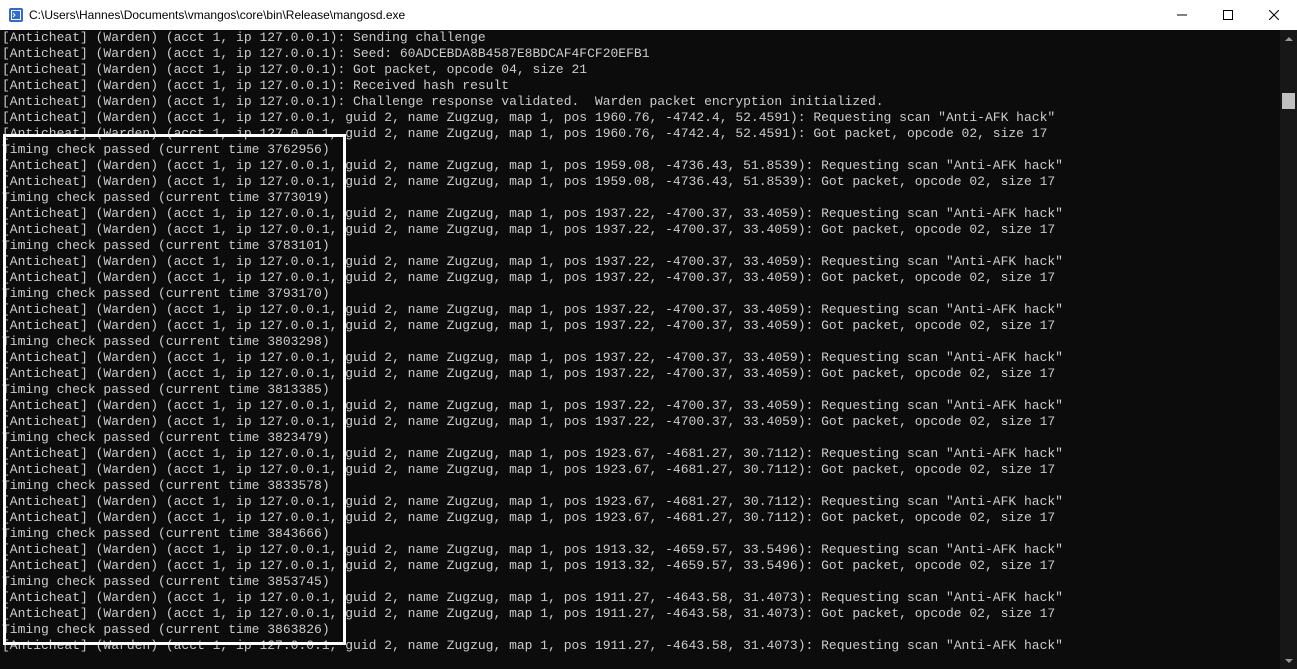  What do you see at coordinates (1288, 101) in the screenshot?
I see `scroll-thumb` at bounding box center [1288, 101].